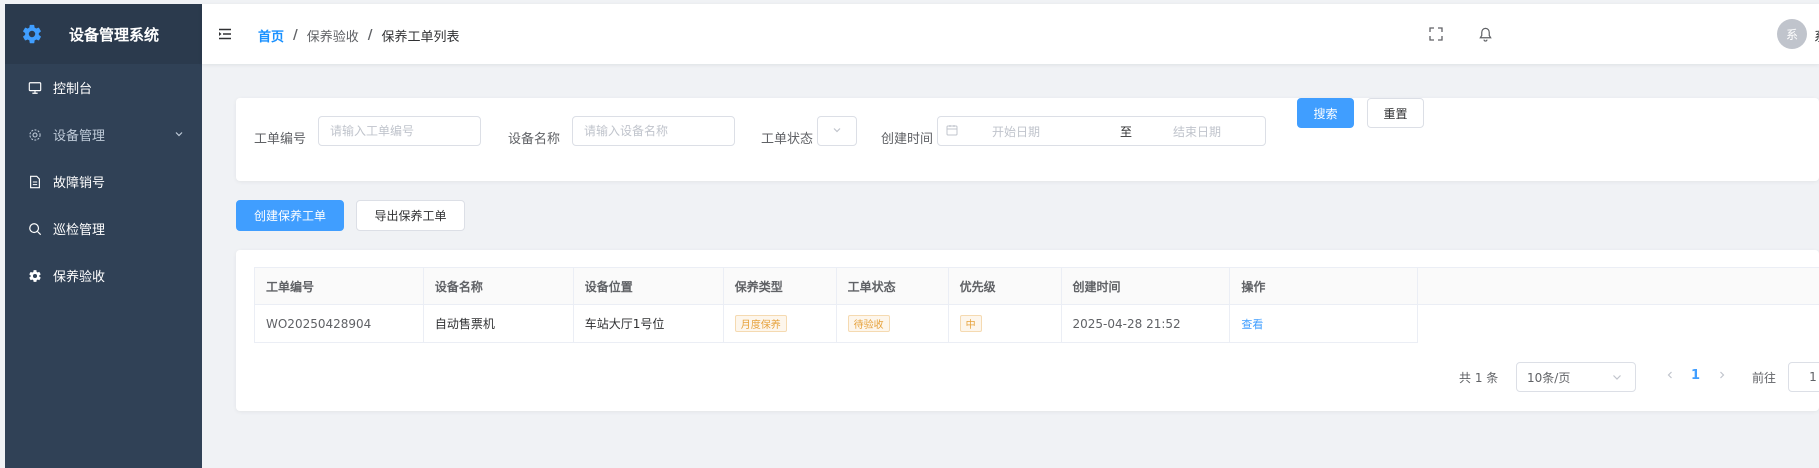  Describe the element at coordinates (1325, 113) in the screenshot. I see `search-button: 搜索` at that location.